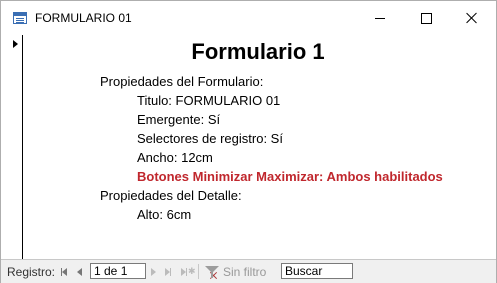  I want to click on close-button, so click(472, 18).